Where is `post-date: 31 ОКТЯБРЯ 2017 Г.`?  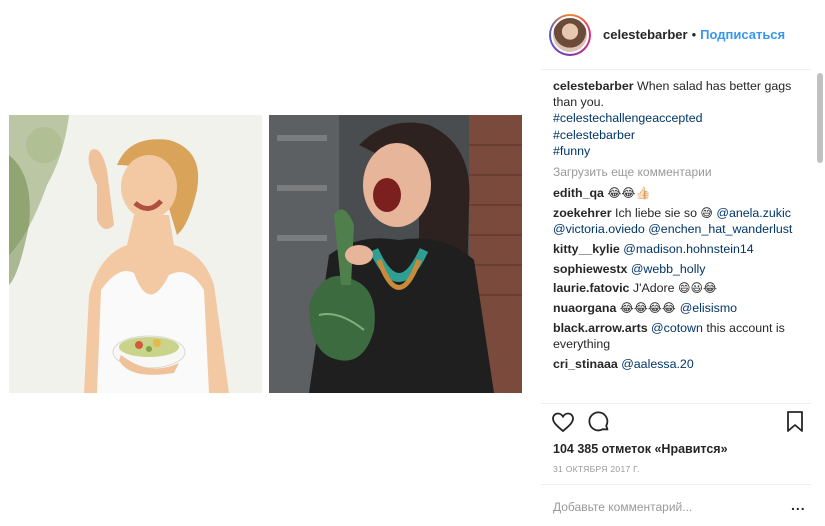
post-date: 31 ОКТЯБРЯ 2017 Г. is located at coordinates (596, 469).